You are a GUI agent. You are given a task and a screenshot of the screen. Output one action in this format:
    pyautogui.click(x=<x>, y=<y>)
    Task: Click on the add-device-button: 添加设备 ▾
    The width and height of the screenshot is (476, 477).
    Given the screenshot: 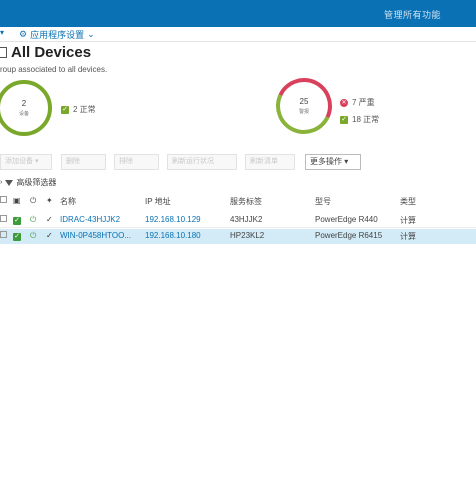 What is the action you would take?
    pyautogui.click(x=26, y=162)
    